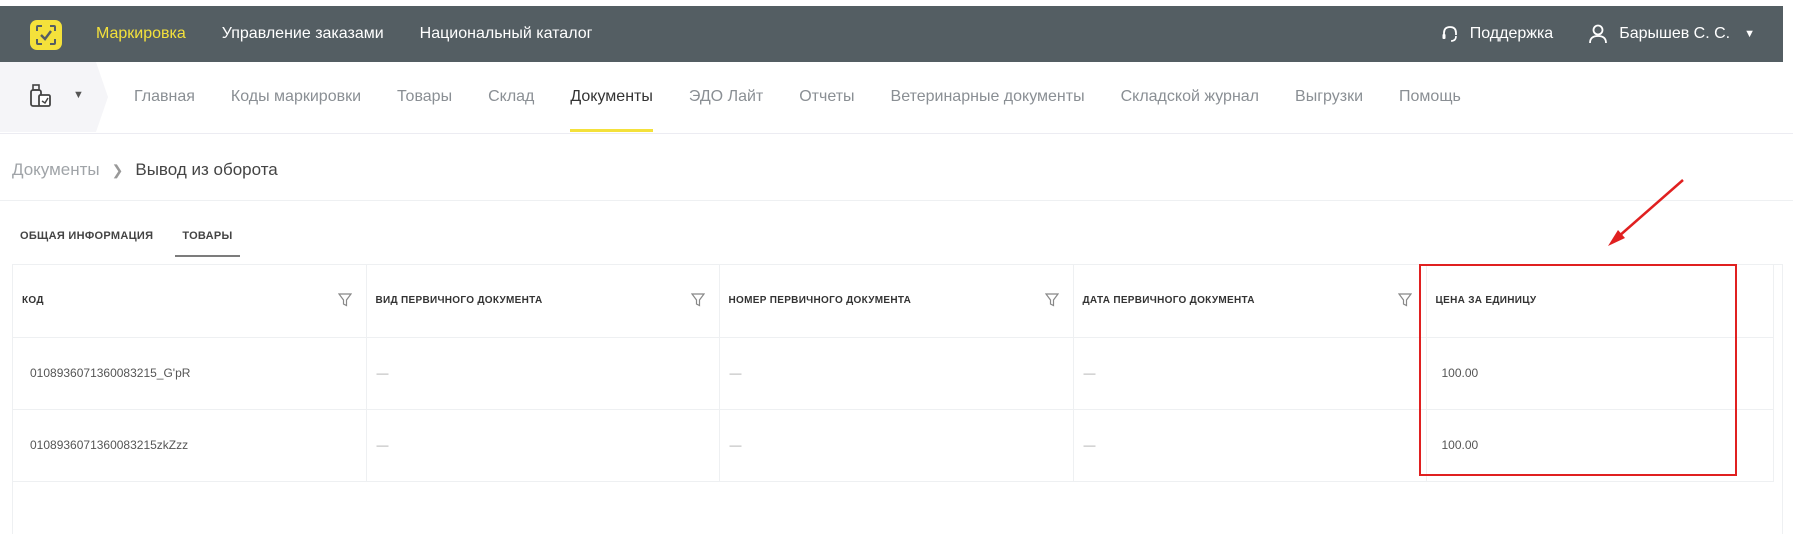 This screenshot has height=534, width=1793. I want to click on column-header-doc-date: ДАТА ПЕРВИЧНОГО ДОКУМЕНТА, so click(1250, 301).